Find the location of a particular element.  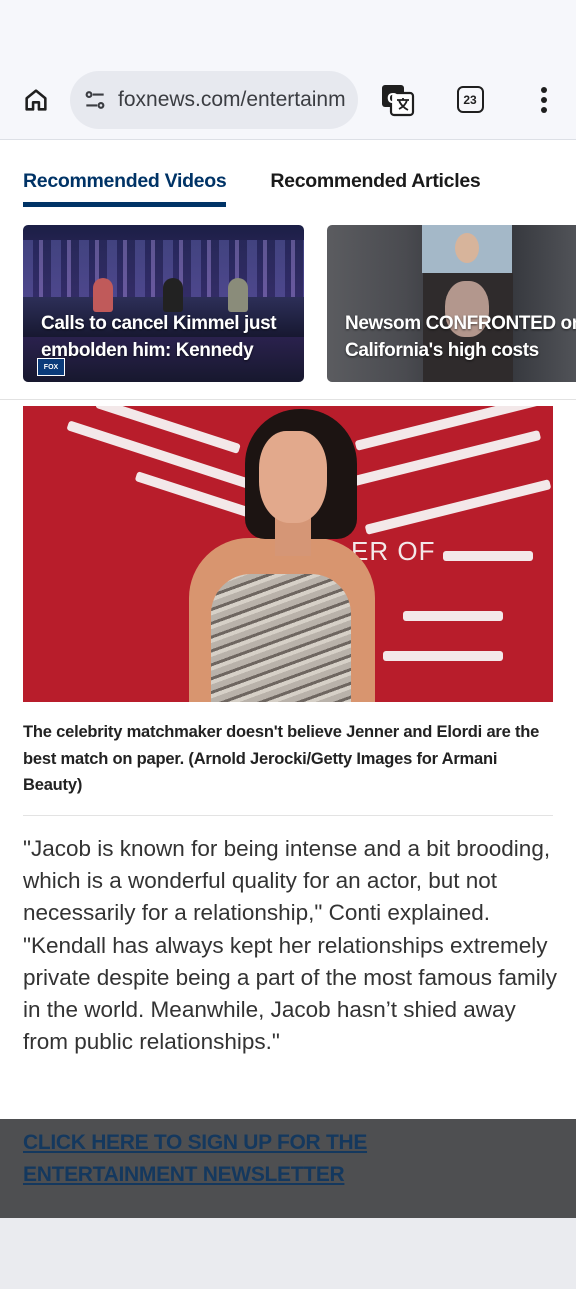

browser-toolbar: foxnews.com/entertainme G 23 is located at coordinates (288, 100).